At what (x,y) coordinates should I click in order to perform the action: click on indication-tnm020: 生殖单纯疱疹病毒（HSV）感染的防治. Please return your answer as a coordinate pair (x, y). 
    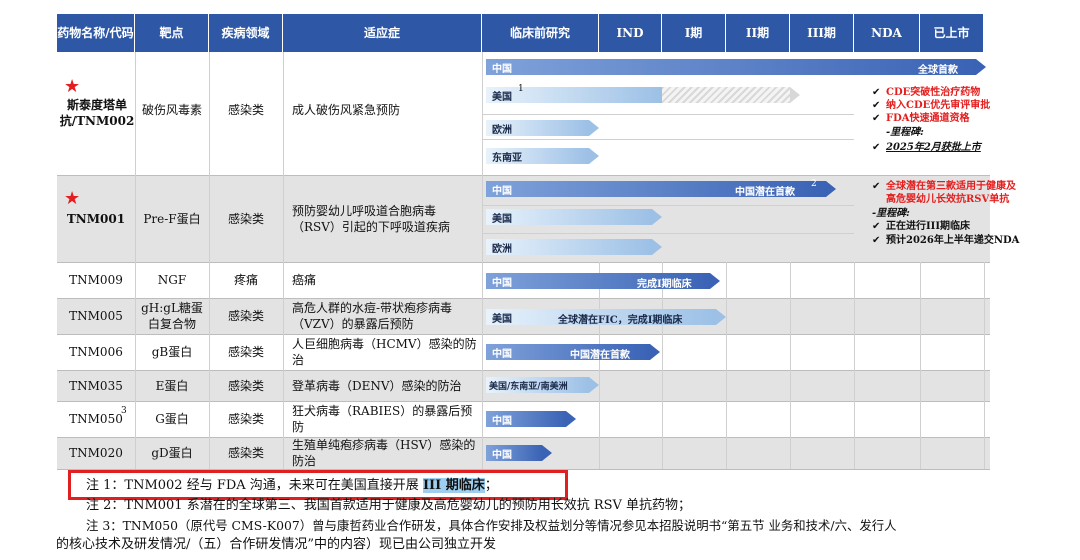
    Looking at the image, I should click on (384, 453).